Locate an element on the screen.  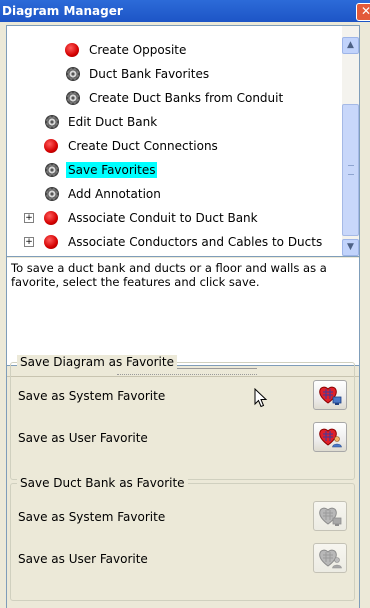
close-button: ✕ is located at coordinates (363, 12).